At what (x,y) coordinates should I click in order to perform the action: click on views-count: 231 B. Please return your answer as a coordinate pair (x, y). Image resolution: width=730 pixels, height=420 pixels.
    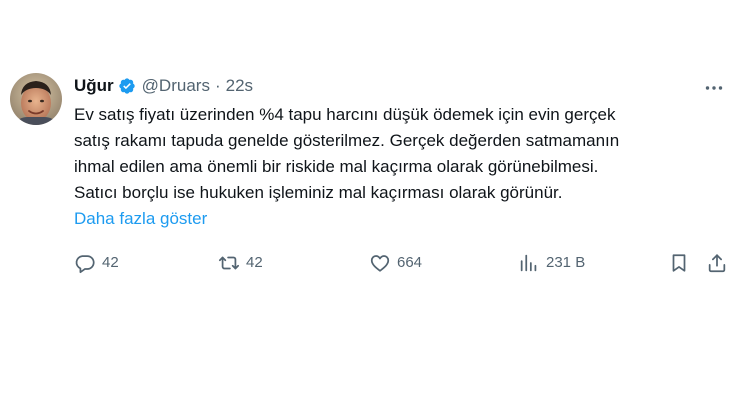
    Looking at the image, I should click on (566, 262).